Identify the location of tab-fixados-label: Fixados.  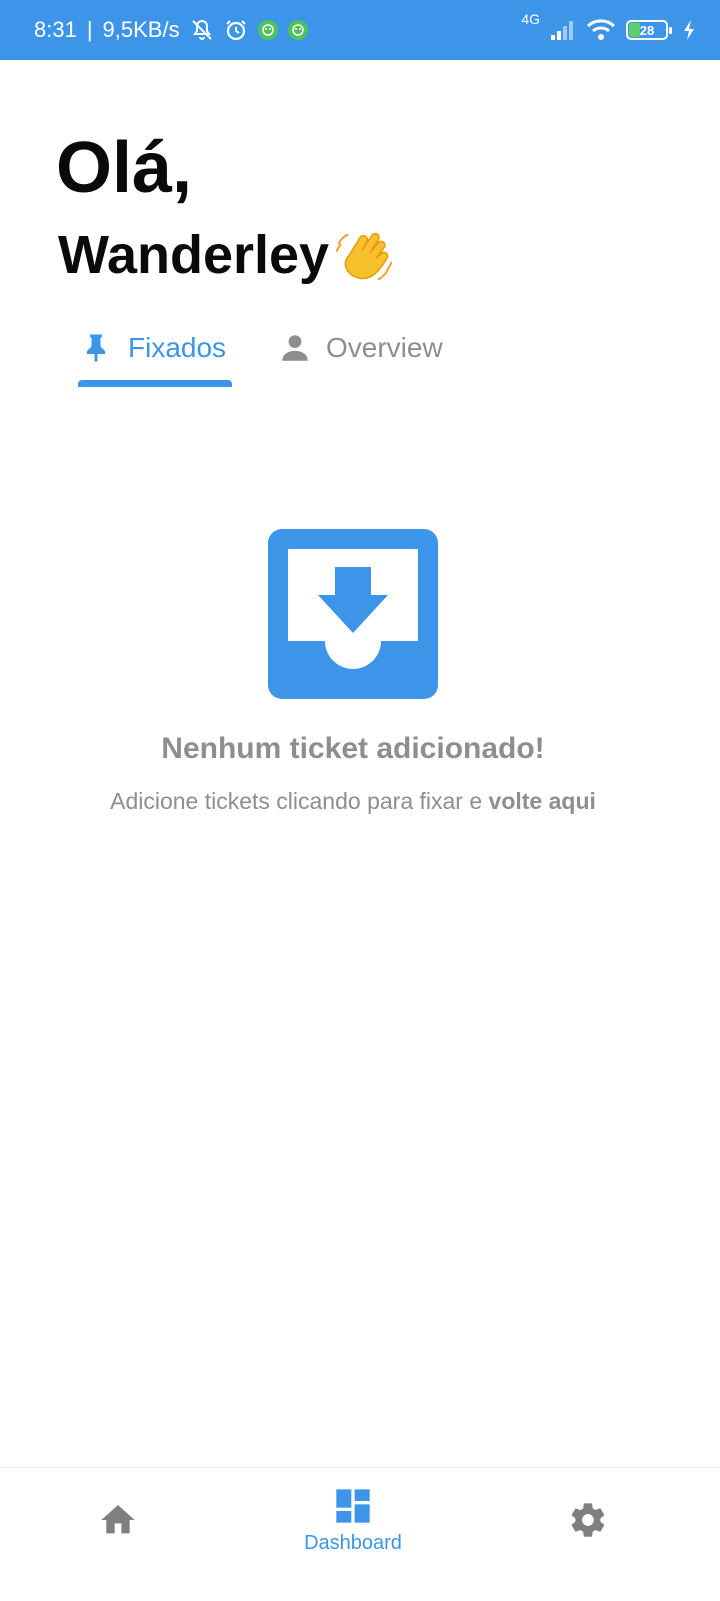
(177, 347).